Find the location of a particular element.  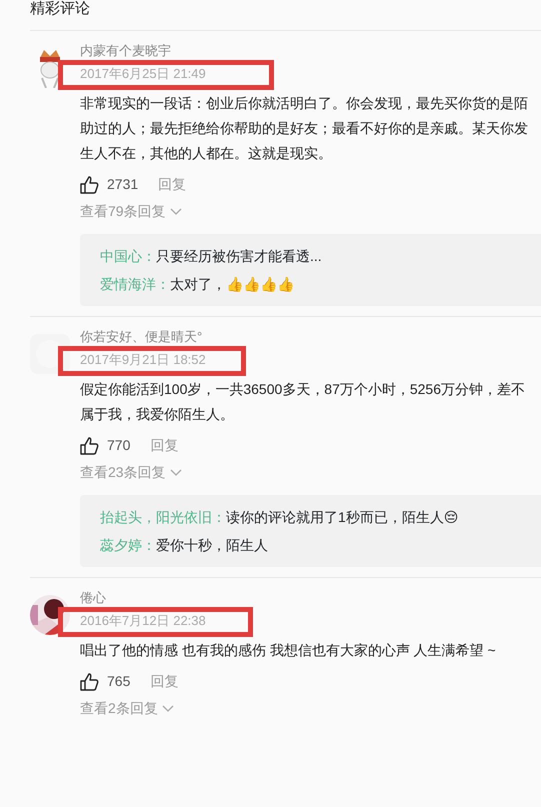

timestamp: 2016年7月12日 22:38 is located at coordinates (143, 621).